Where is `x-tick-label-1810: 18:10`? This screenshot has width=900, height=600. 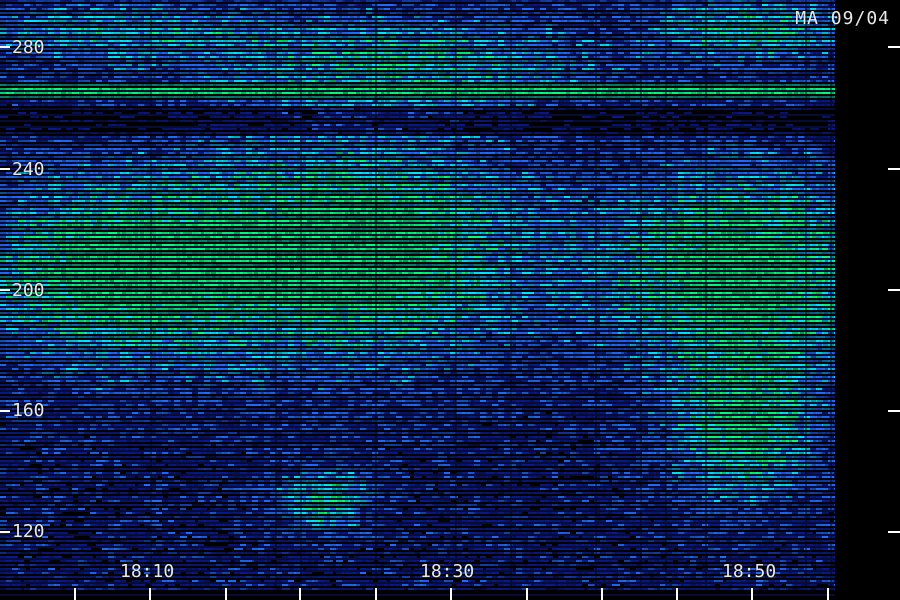
x-tick-label-1810: 18:10 is located at coordinates (147, 571).